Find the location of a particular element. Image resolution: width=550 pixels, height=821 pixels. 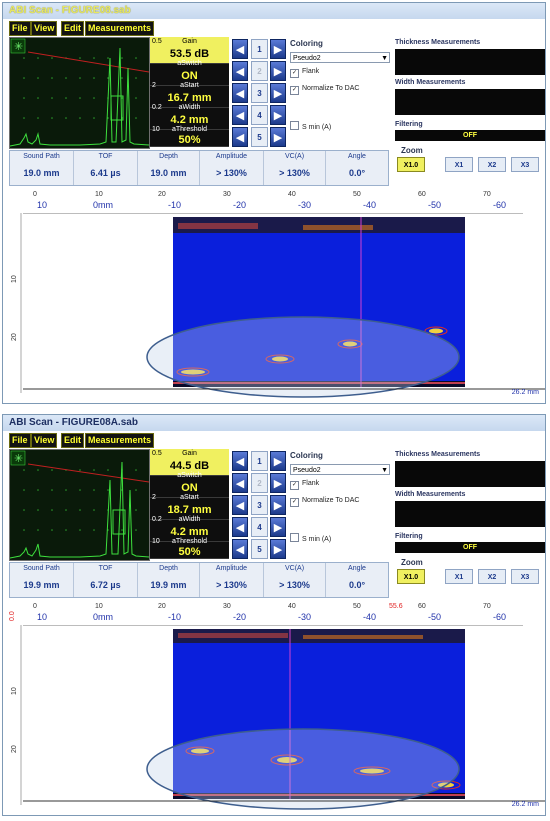

coloring-select-value: Pseudo2 is located at coordinates (307, 58).